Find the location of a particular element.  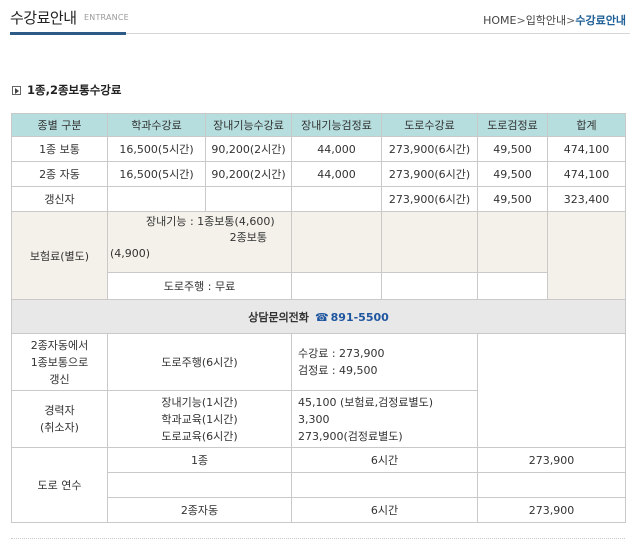

experienced-fee: 3,300 is located at coordinates (314, 419).